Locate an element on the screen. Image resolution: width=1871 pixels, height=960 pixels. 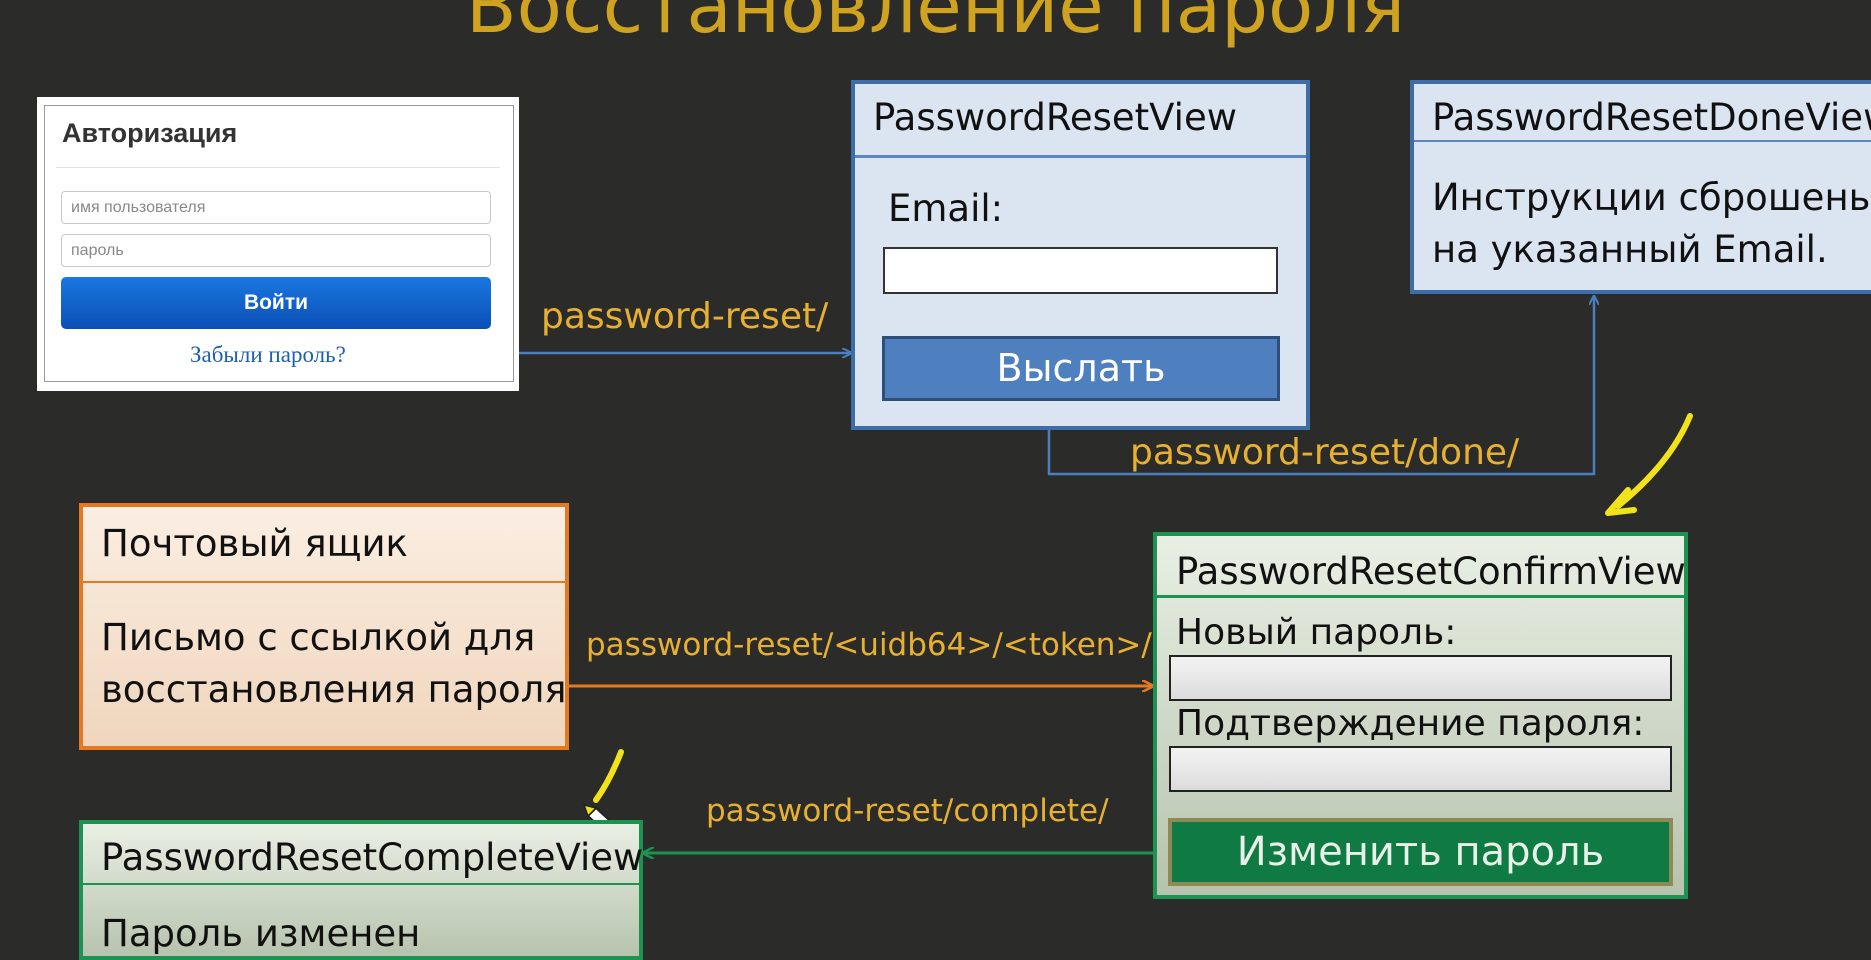
send-button: Выслать is located at coordinates (1081, 368).